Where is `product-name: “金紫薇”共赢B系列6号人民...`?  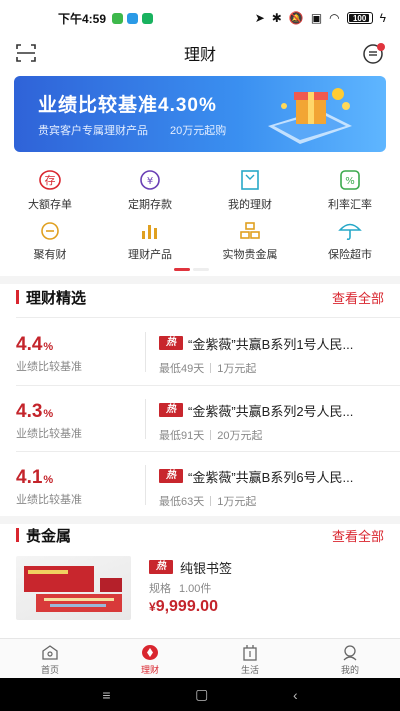
product-name: “金紫薇”共赢B系列6号人民... is located at coordinates (271, 477).